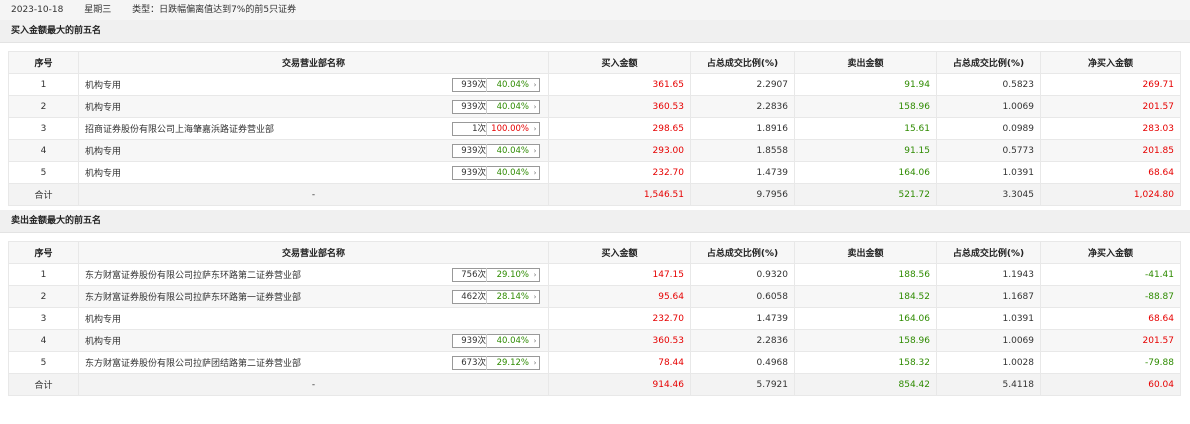 The width and height of the screenshot is (1190, 424). Describe the element at coordinates (742, 128) in the screenshot. I see `buy-ratio: 1.8916` at that location.